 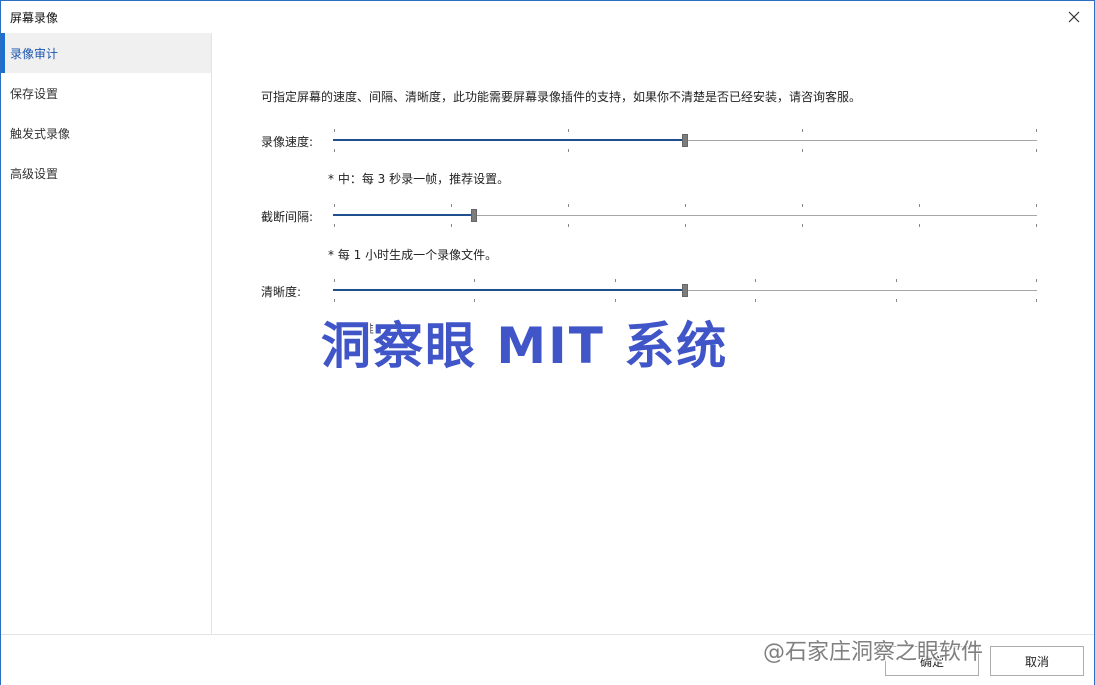 What do you see at coordinates (873, 652) in the screenshot?
I see `watermark-corner: @石家庄洞察之眼软件` at bounding box center [873, 652].